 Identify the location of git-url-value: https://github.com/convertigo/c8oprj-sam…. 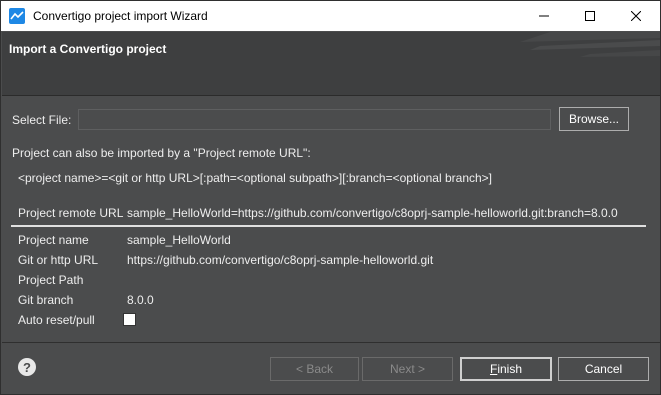
(280, 260).